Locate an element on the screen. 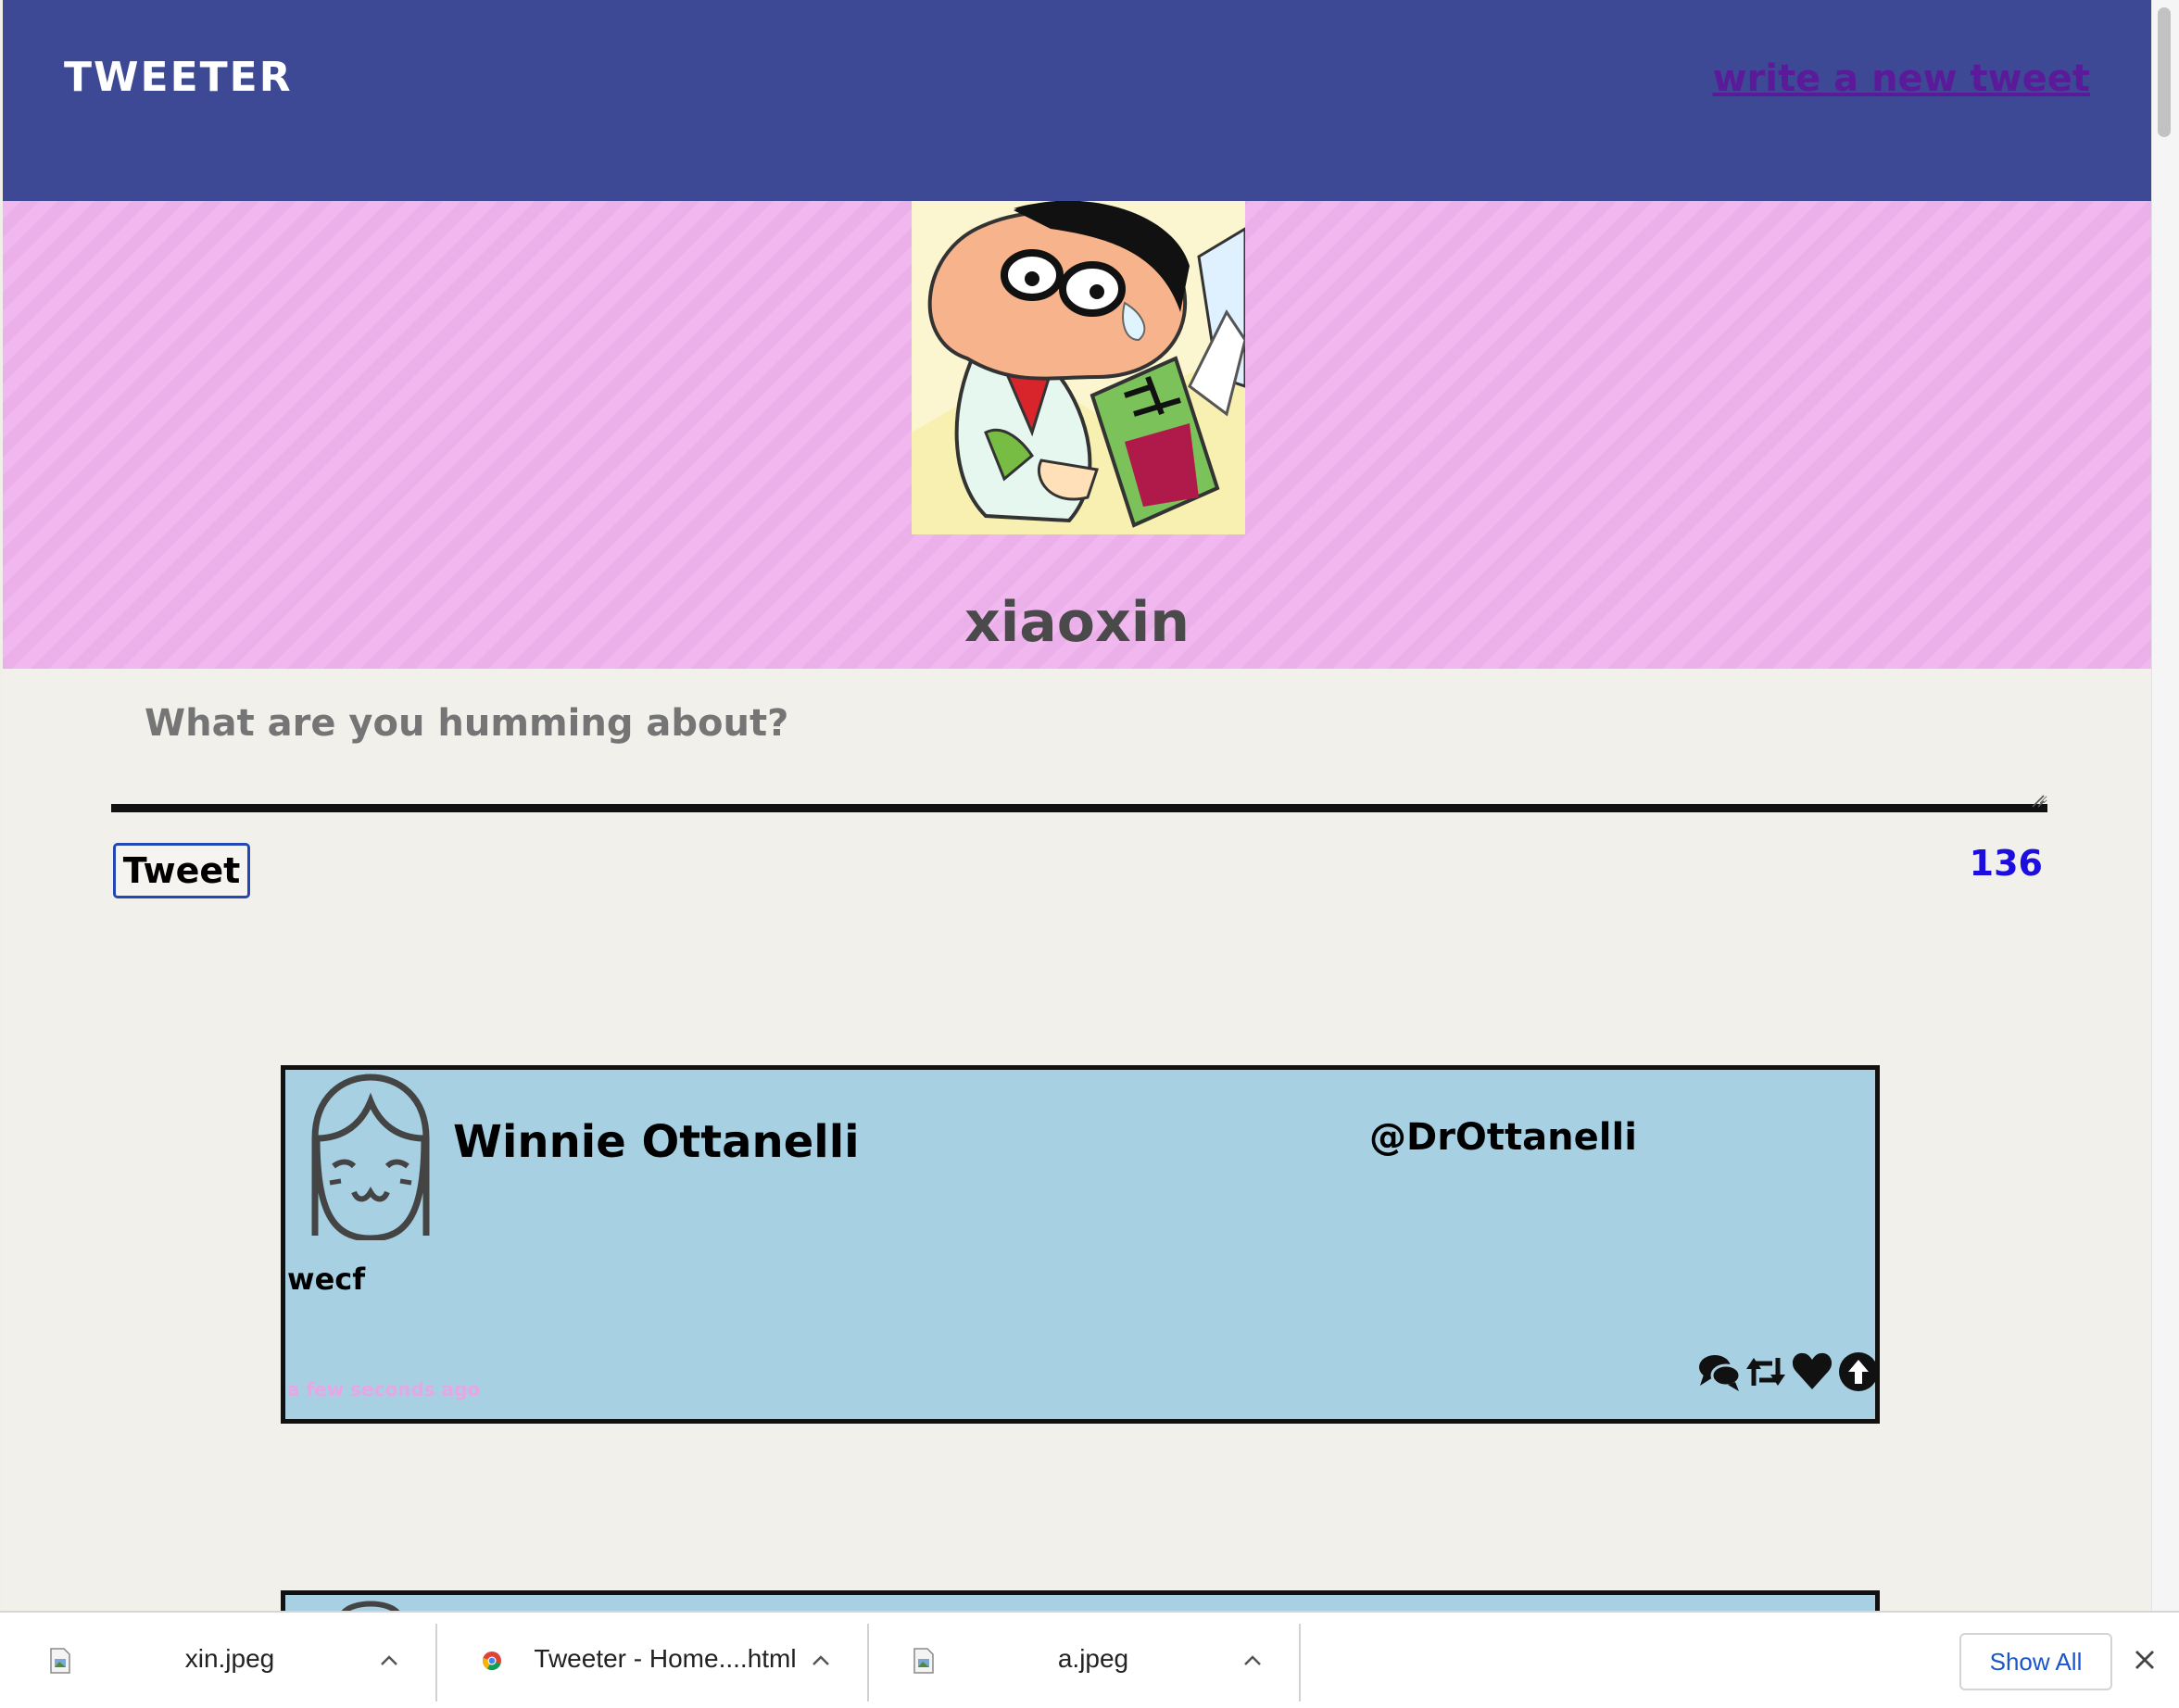 The width and height of the screenshot is (2179, 1708). tweet-author-handle: @DrOttanelli is located at coordinates (1503, 1137).